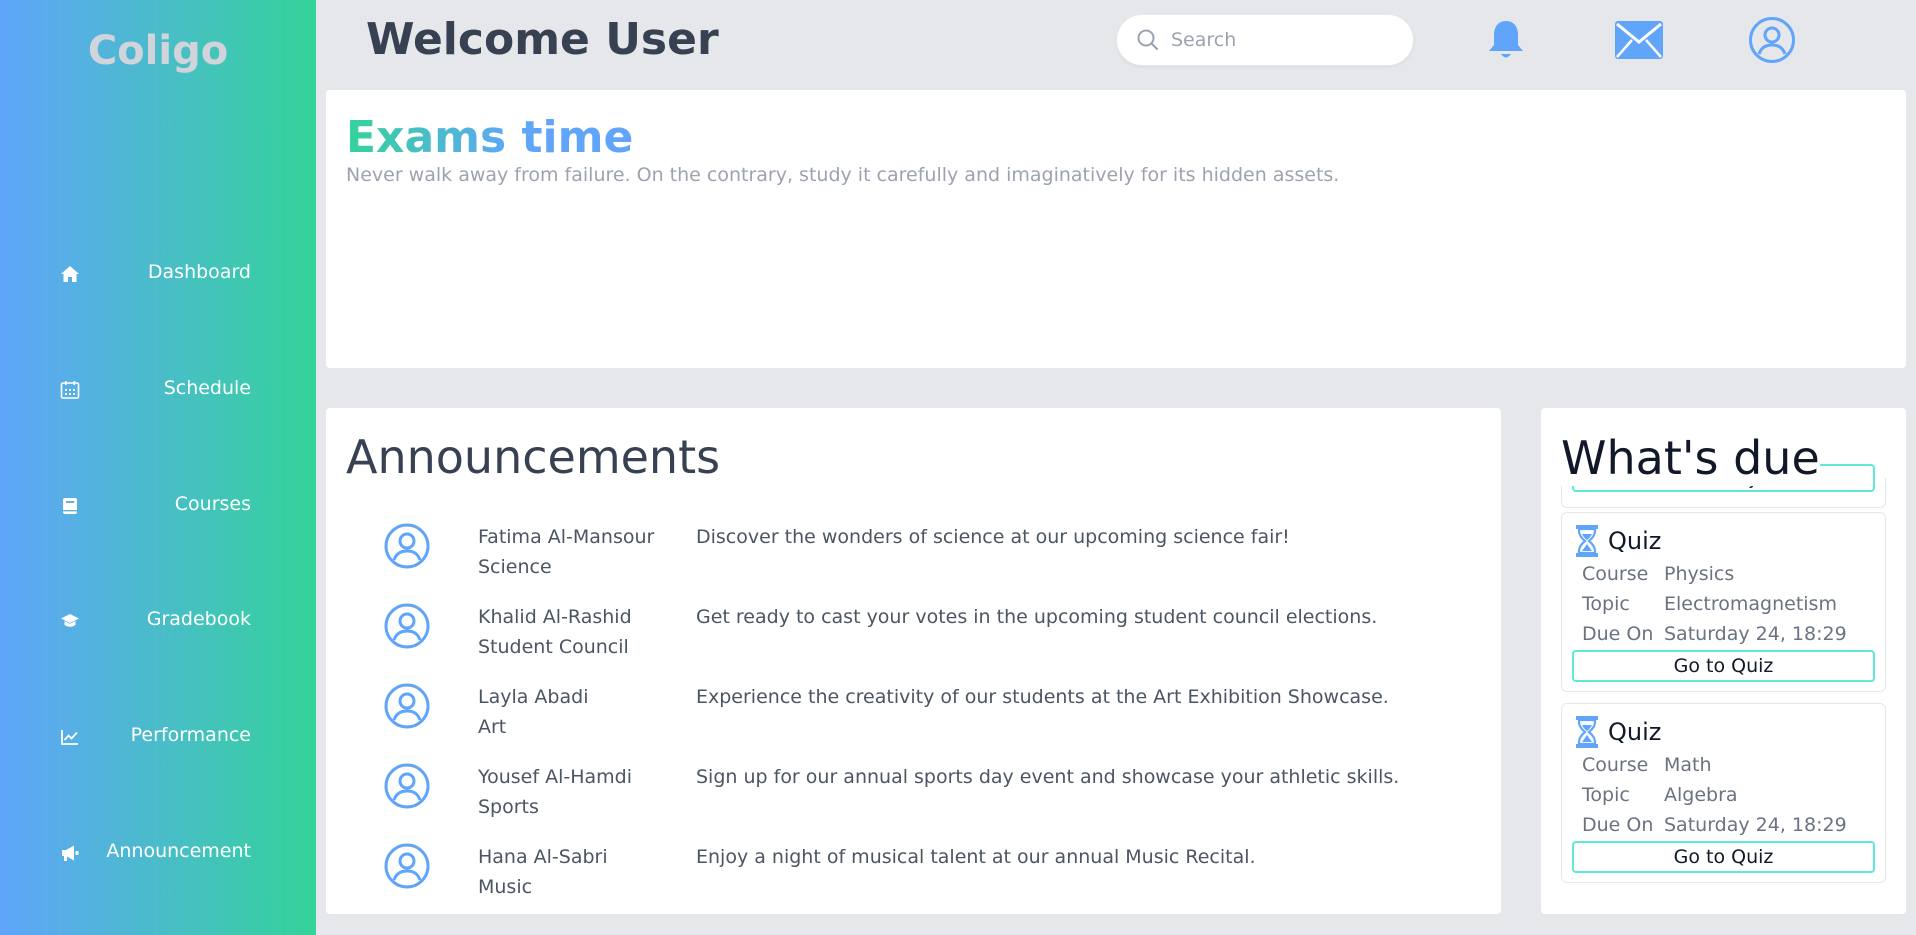  What do you see at coordinates (490, 137) in the screenshot?
I see `banner-title: Exams time` at bounding box center [490, 137].